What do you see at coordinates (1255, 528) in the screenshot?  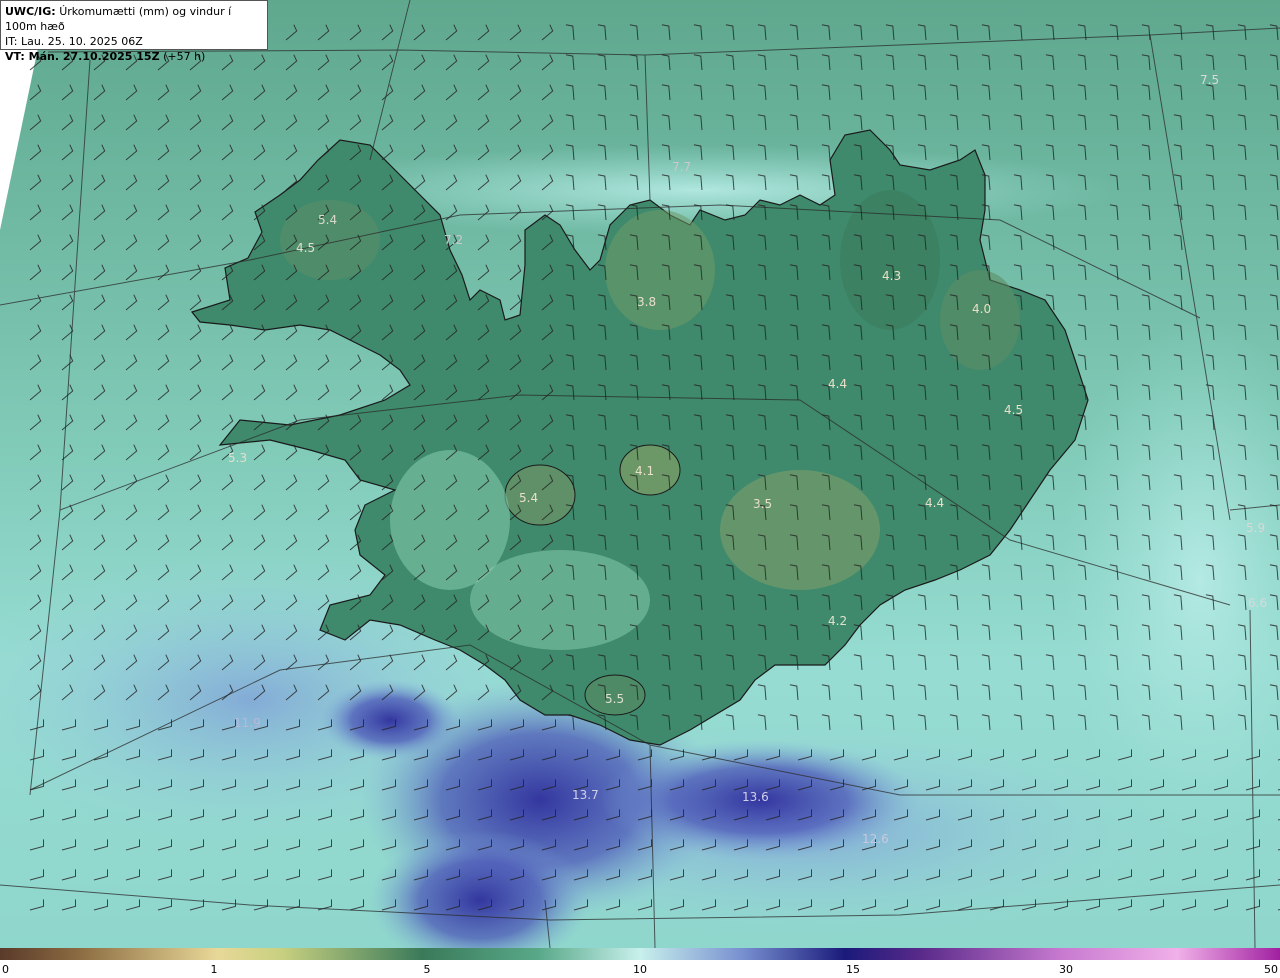 I see `value-label: 5.9` at bounding box center [1255, 528].